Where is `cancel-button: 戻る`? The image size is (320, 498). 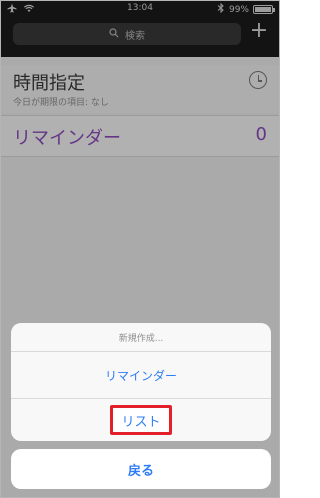
cancel-button: 戻る is located at coordinates (141, 469).